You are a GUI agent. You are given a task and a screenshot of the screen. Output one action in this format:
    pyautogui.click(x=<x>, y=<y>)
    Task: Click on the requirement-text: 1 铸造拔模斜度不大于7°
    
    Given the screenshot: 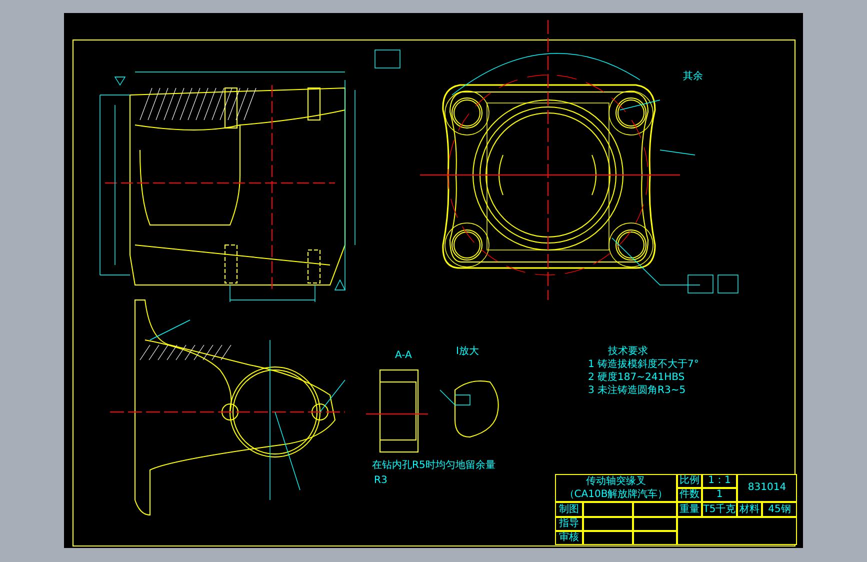 What is the action you would take?
    pyautogui.click(x=643, y=365)
    